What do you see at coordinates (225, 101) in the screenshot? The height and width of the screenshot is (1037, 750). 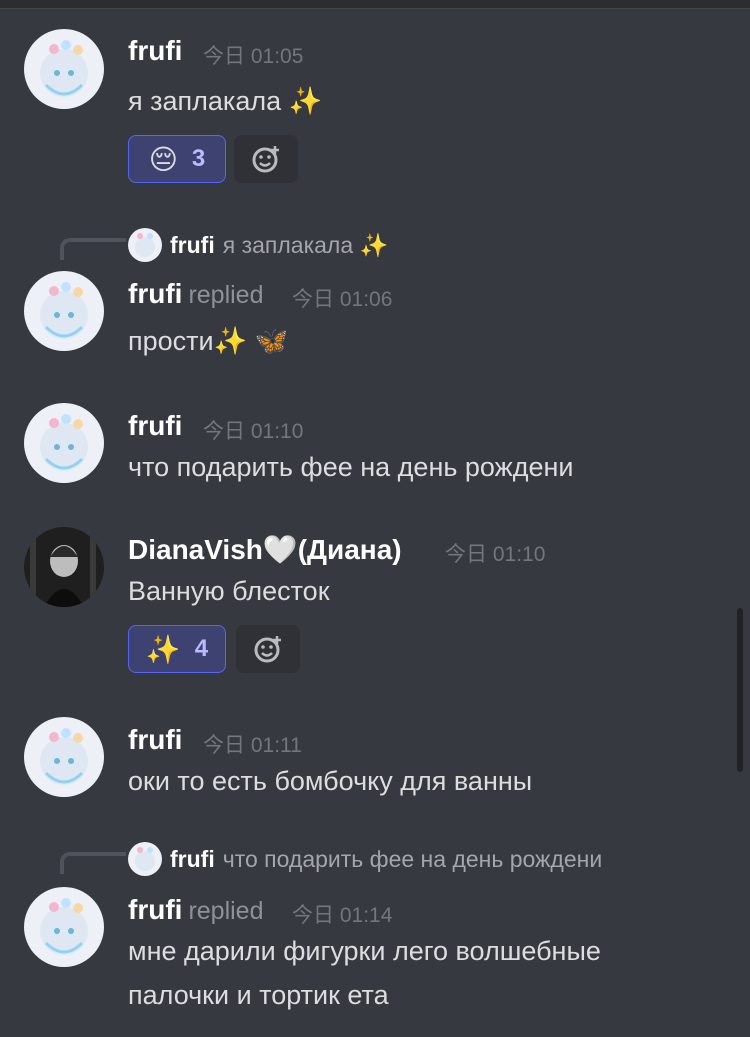 I see `message-text: я заплакала ✨` at bounding box center [225, 101].